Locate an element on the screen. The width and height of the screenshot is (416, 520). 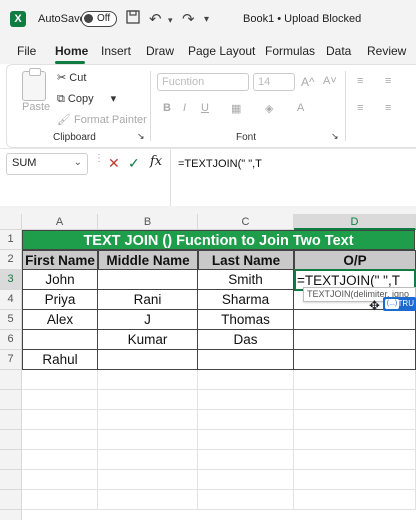
format-painter-button: 🖌 Format Painter is located at coordinates (102, 119).